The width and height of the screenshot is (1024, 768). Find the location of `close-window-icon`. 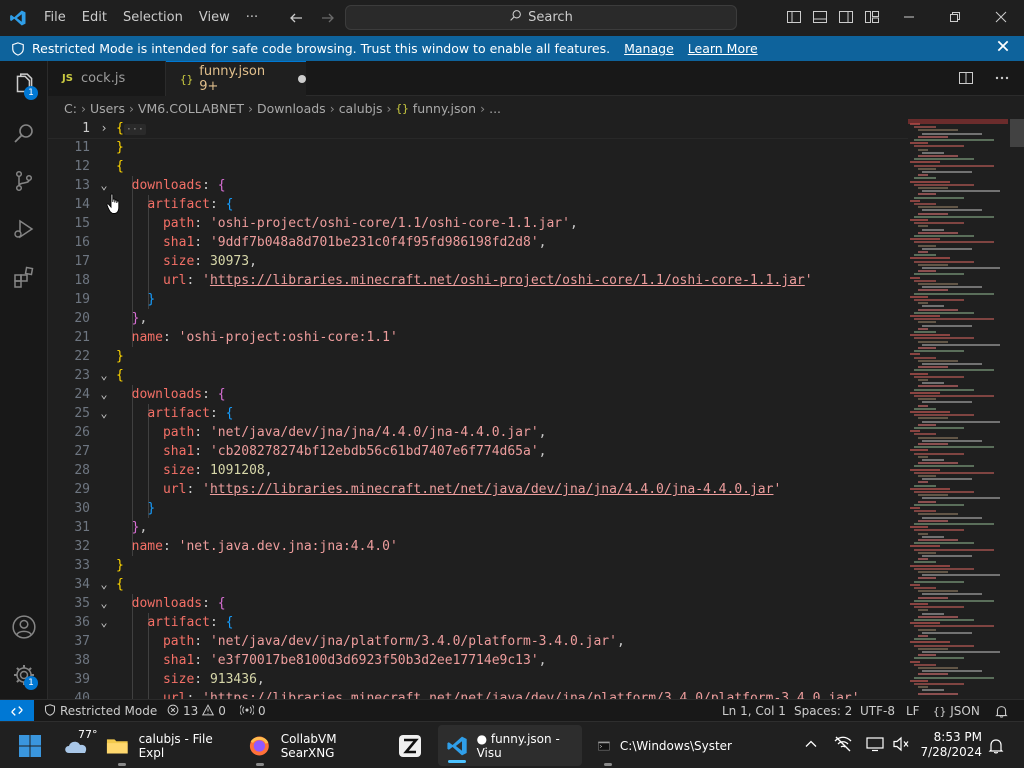

close-window-icon is located at coordinates (1001, 17).